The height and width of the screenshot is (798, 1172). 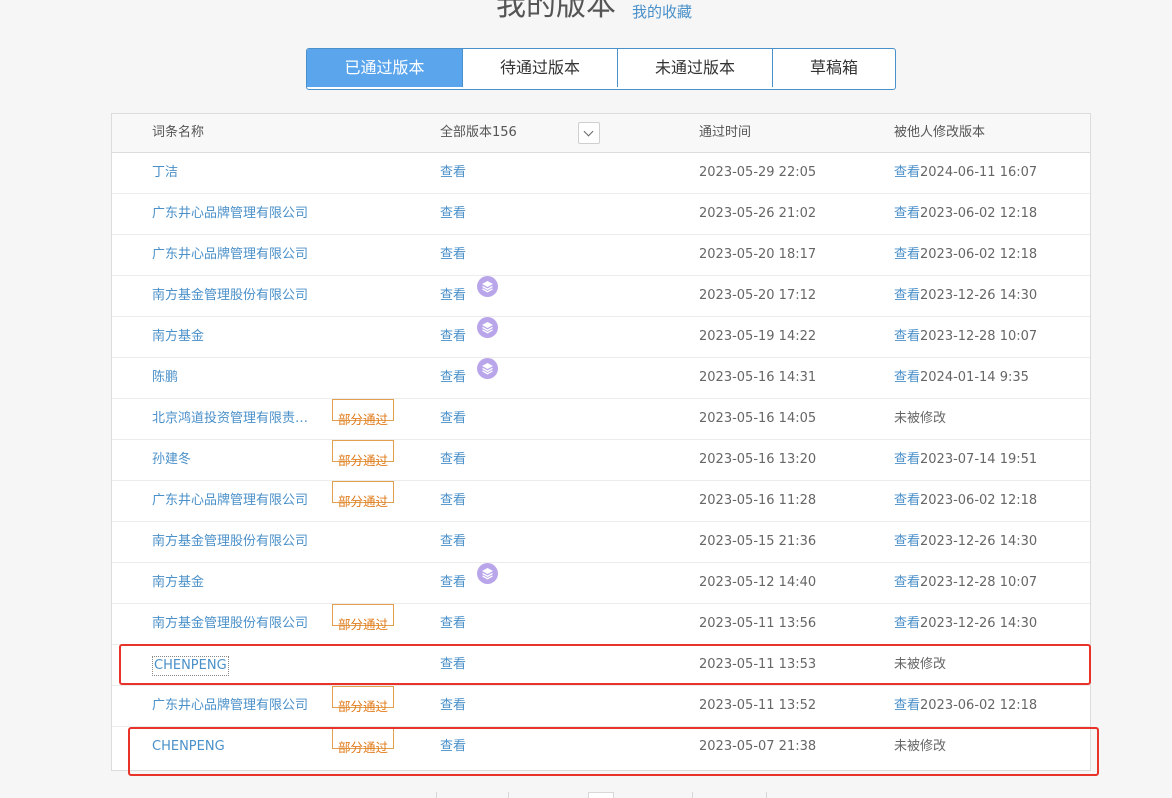 I want to click on modified-version-cell: 查看2024-01-14 9:35, so click(x=961, y=378).